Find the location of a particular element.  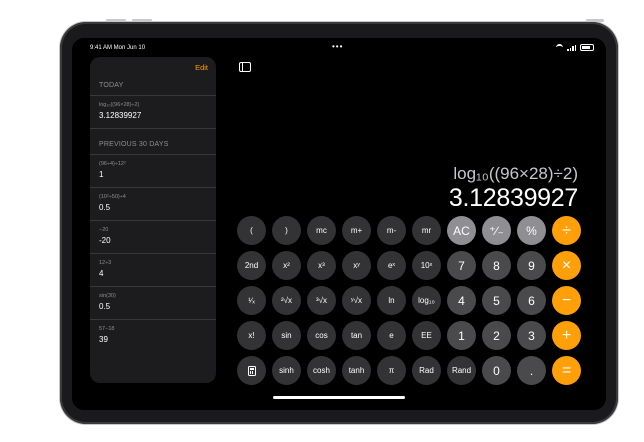

digit-3-key: 3 is located at coordinates (531, 335).